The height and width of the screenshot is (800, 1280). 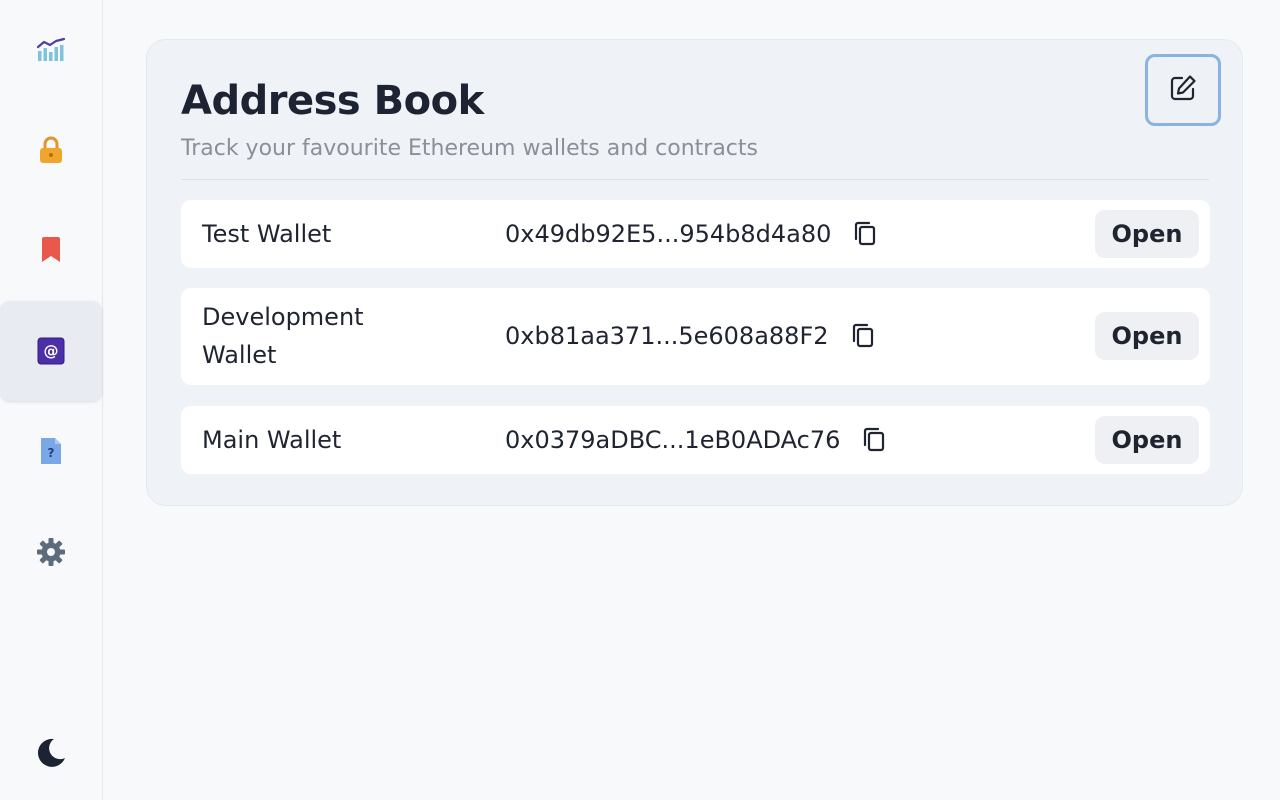 I want to click on theme-toggle-button, so click(x=51, y=751).